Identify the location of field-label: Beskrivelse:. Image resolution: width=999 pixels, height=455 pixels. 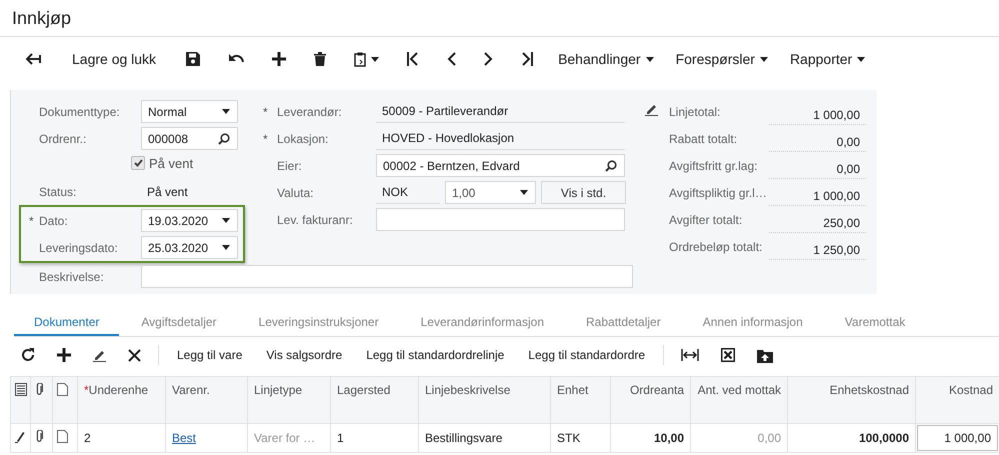
(72, 277).